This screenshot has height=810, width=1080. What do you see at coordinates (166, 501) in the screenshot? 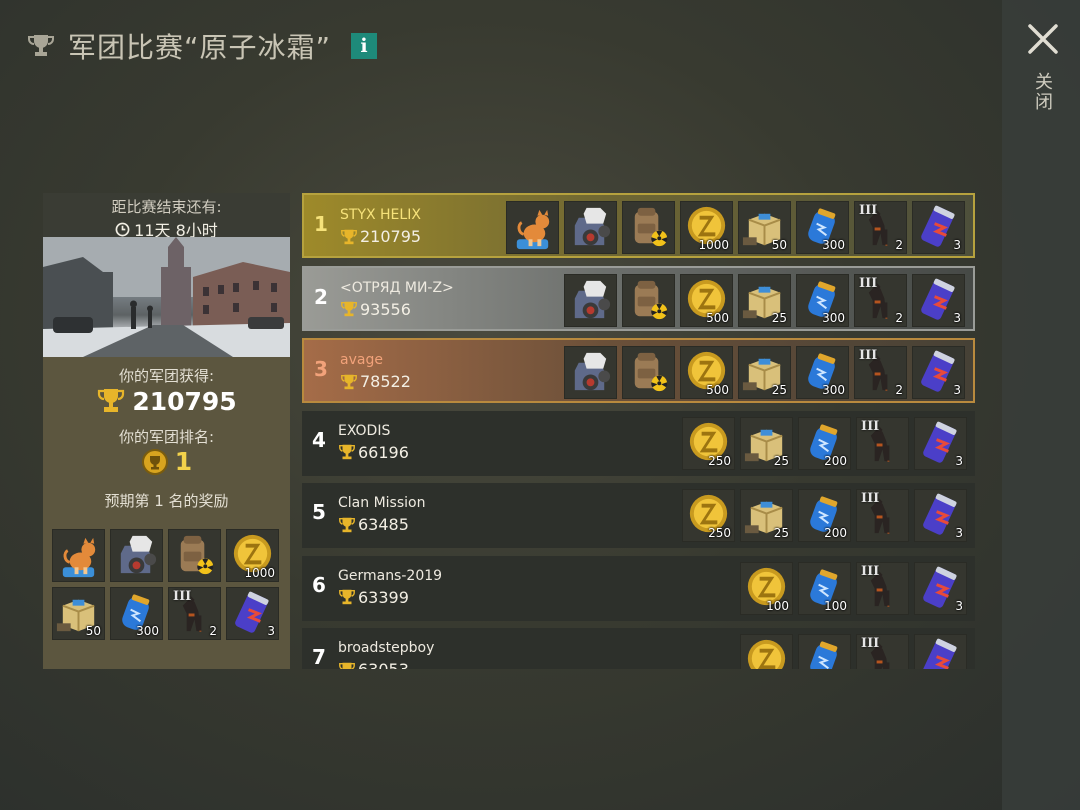
I see `expected-rewards-label: 预期第 1 名的奖励` at bounding box center [166, 501].